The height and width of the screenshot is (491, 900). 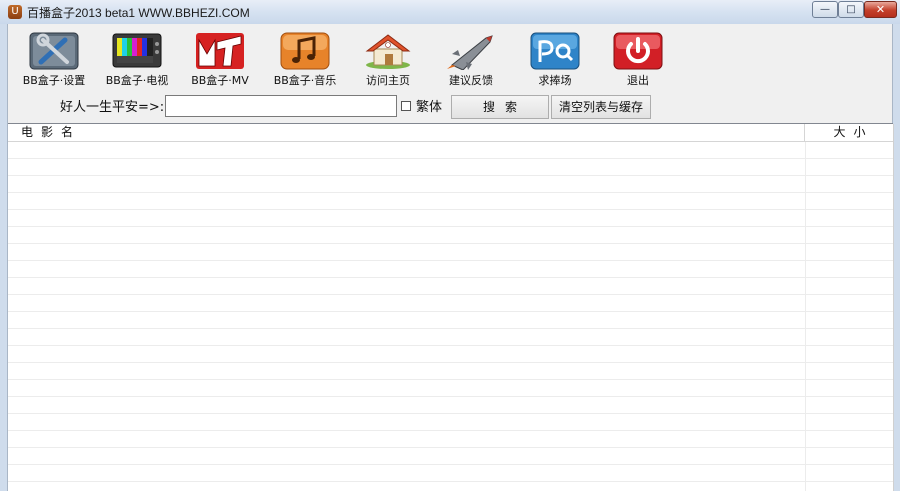 What do you see at coordinates (805, 316) in the screenshot?
I see `column-divider` at bounding box center [805, 316].